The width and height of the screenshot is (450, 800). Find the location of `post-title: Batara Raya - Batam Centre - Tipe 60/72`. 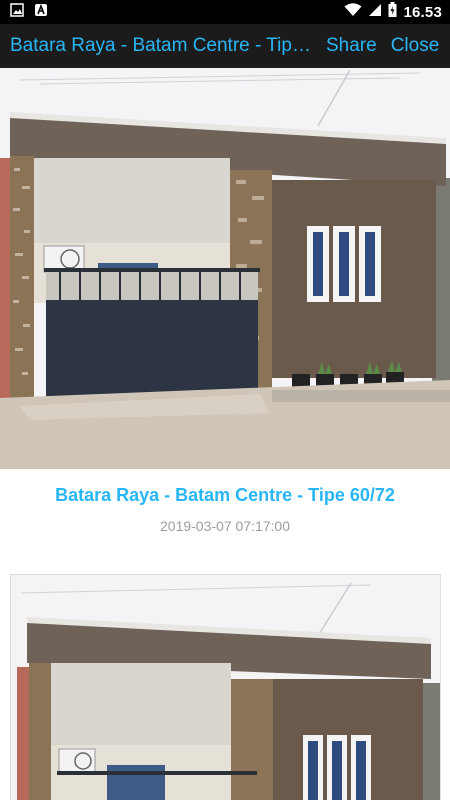

post-title: Batara Raya - Batam Centre - Tipe 60/72 is located at coordinates (225, 495).